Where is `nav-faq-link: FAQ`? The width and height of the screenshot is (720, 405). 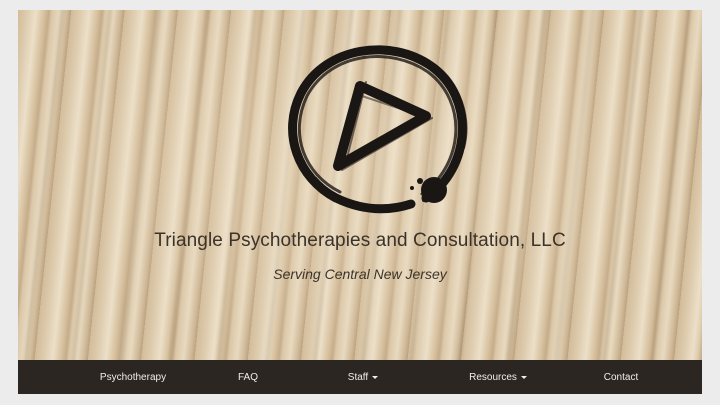 nav-faq-link: FAQ is located at coordinates (248, 377).